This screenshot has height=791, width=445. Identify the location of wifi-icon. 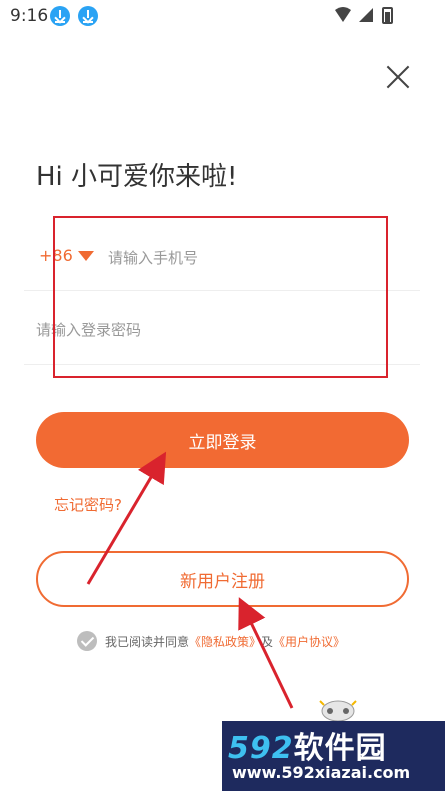
(343, 14).